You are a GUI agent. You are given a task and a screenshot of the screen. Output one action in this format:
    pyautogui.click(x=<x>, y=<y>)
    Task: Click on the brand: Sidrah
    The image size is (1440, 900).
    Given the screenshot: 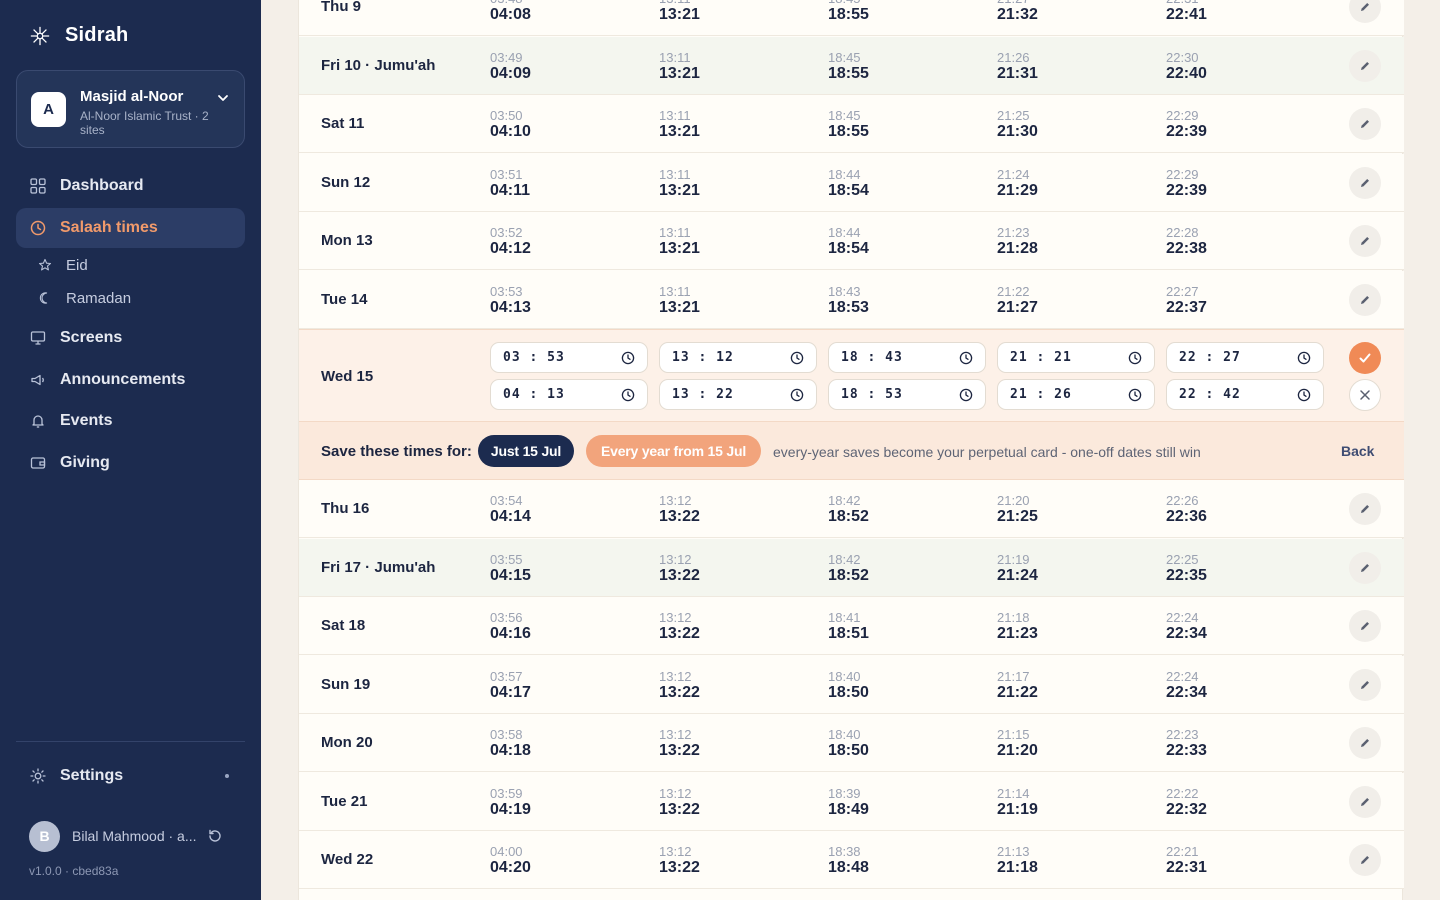 What is the action you would take?
    pyautogui.click(x=78, y=35)
    